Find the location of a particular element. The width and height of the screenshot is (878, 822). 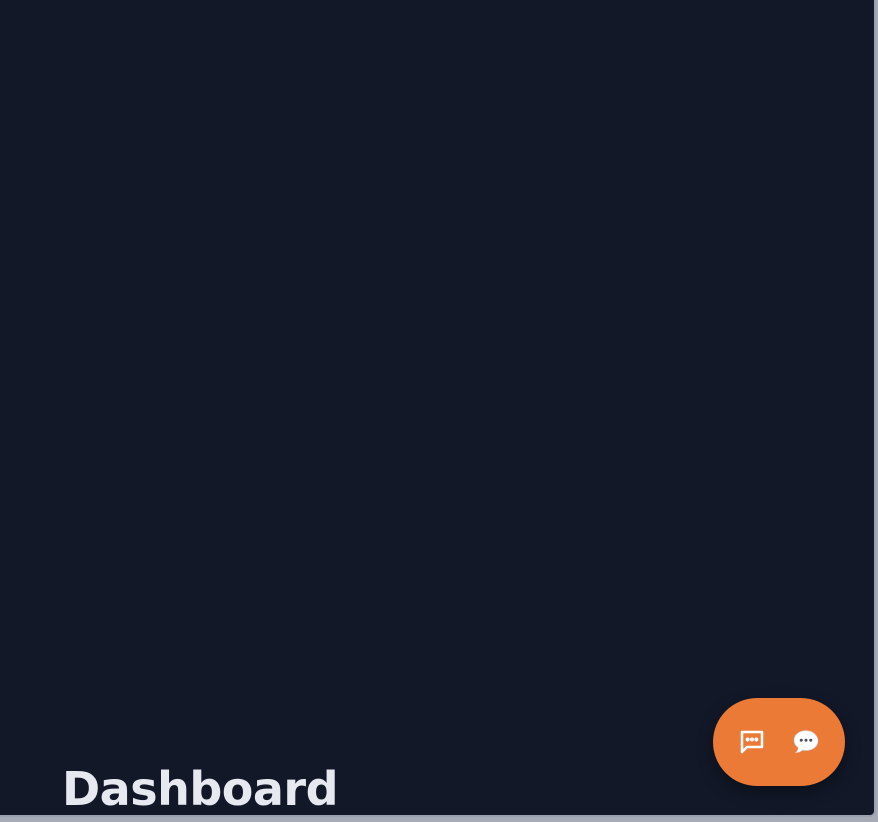

page-title: Dashboard is located at coordinates (200, 789).